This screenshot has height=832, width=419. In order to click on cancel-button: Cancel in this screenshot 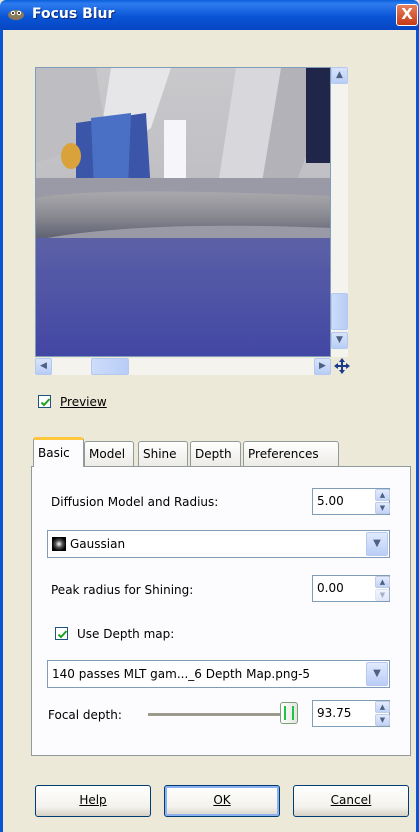, I will do `click(351, 801)`.